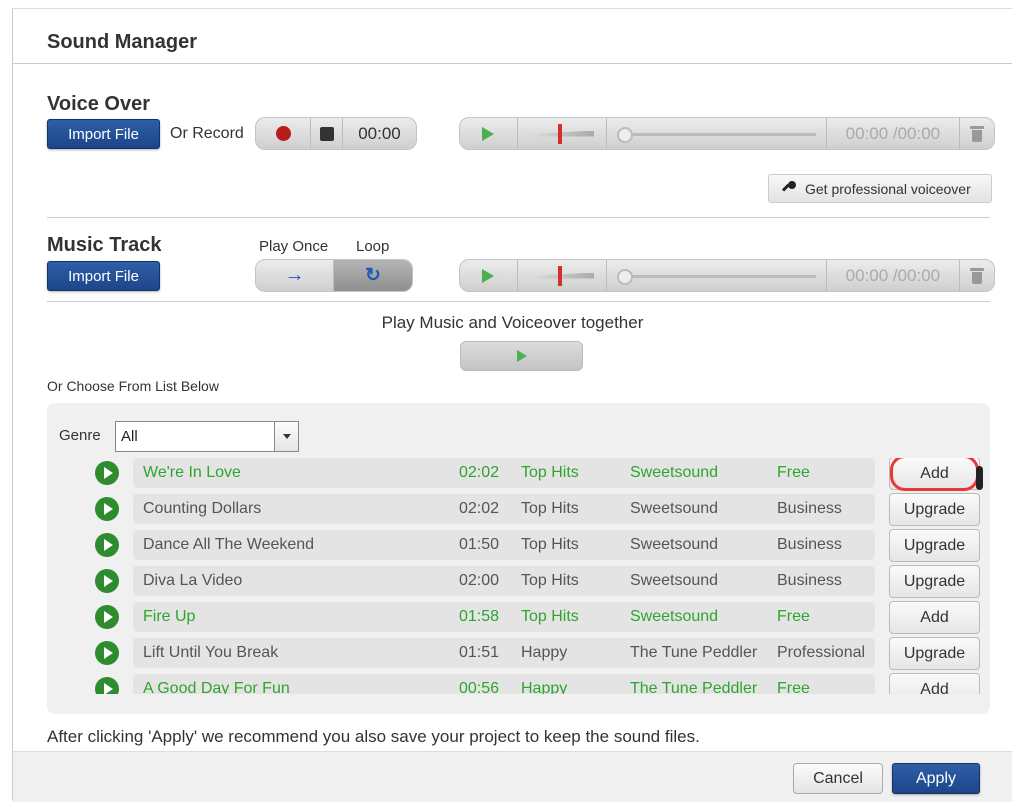 The width and height of the screenshot is (1012, 802). I want to click on stop-button, so click(327, 133).